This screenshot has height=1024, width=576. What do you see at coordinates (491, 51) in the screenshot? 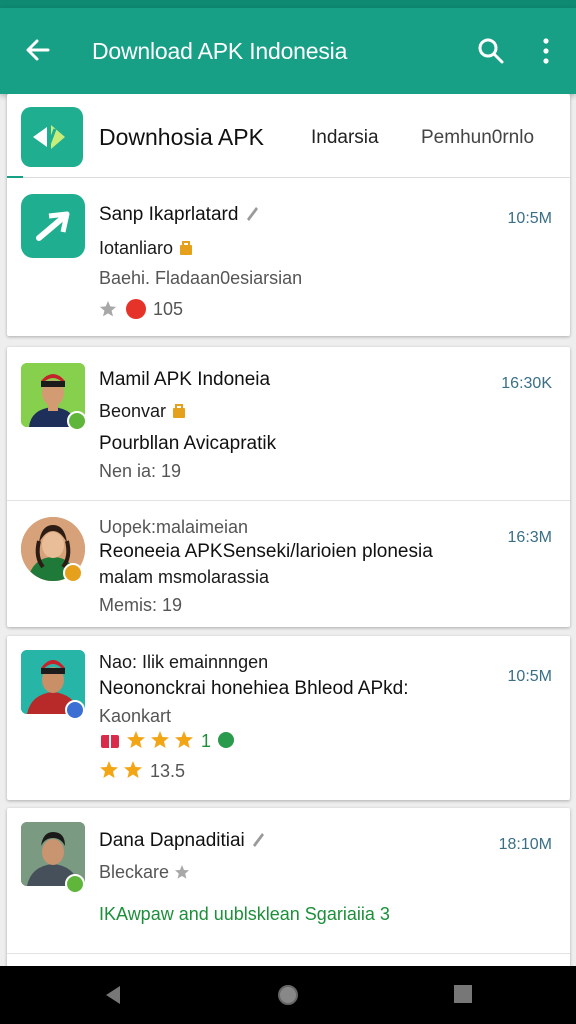
I see `search-icon` at bounding box center [491, 51].